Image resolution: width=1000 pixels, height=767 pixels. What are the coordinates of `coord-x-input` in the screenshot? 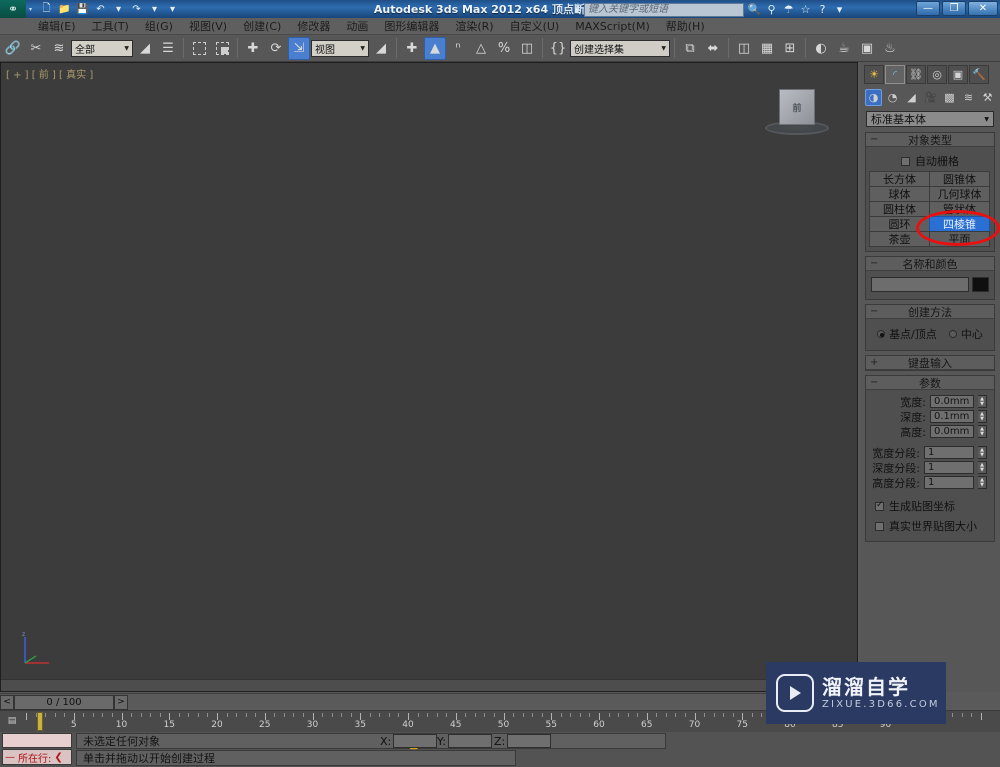 It's located at (415, 741).